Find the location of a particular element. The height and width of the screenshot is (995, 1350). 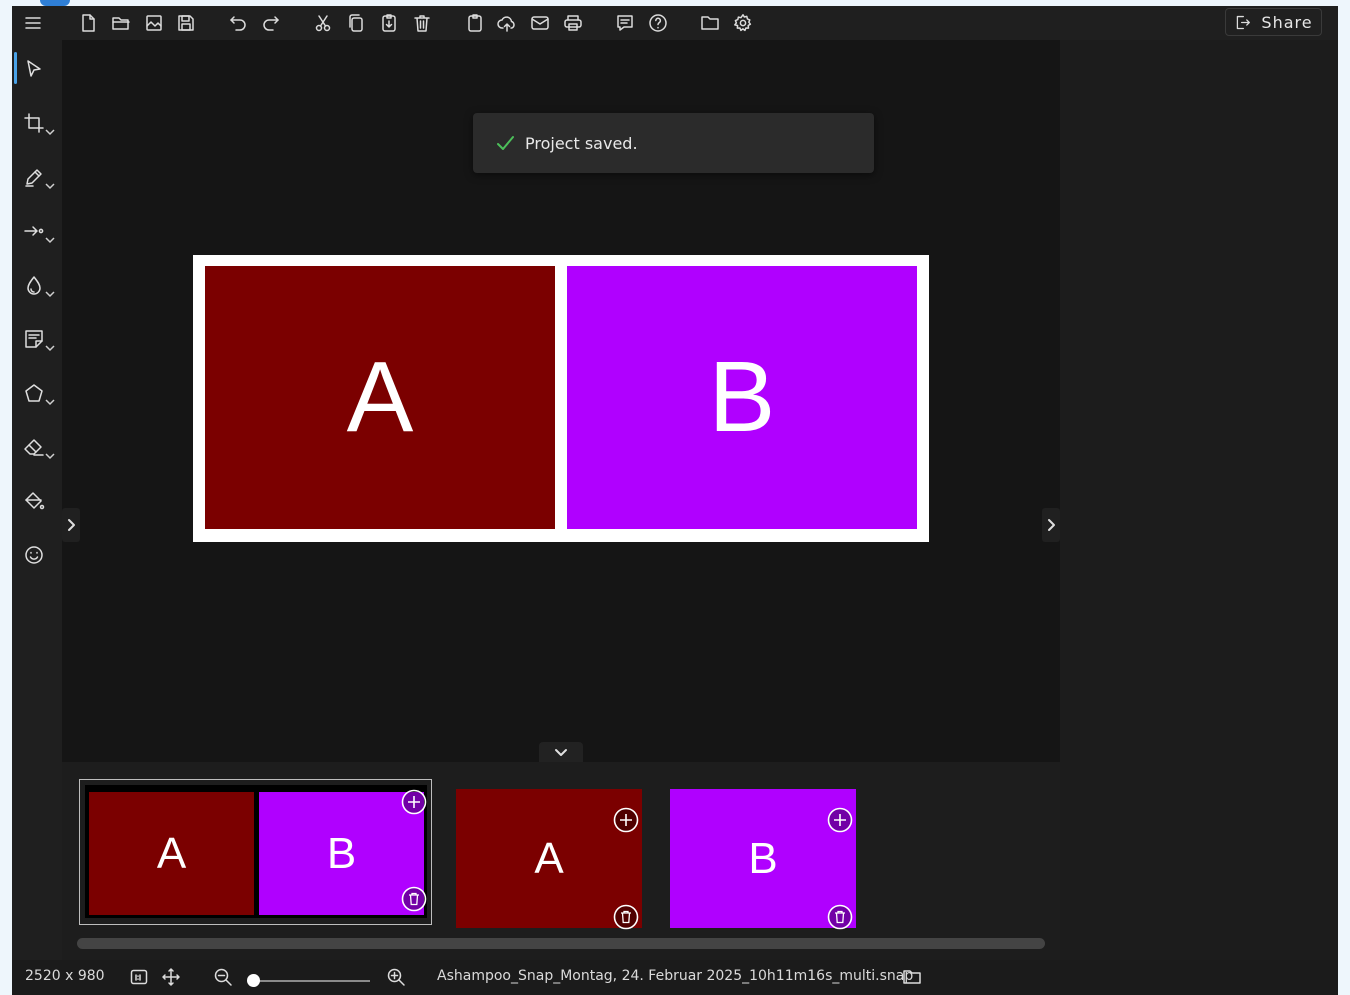

help-icon is located at coordinates (658, 23).